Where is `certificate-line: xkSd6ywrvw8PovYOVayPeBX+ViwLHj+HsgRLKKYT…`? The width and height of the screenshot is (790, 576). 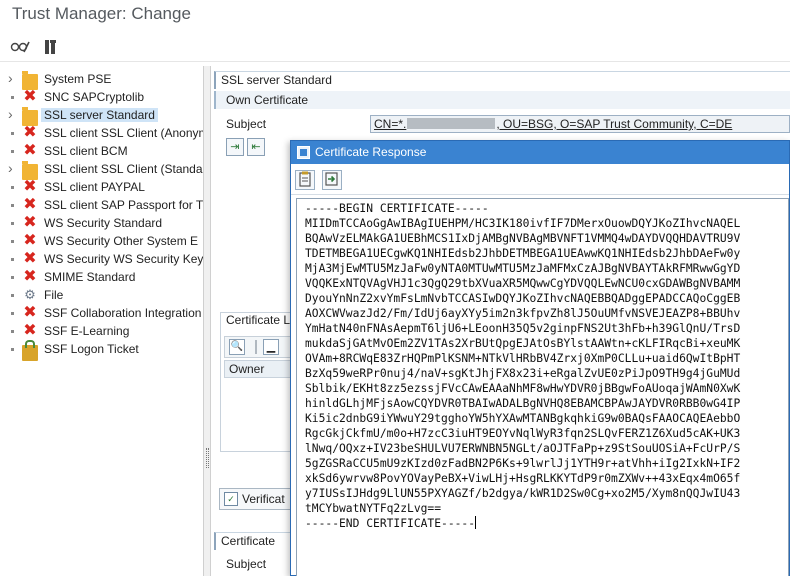 certificate-line: xkSd6ywrvw8PovYOVayPeBX+ViwLHj+HsgRLKKYT… is located at coordinates (523, 478).